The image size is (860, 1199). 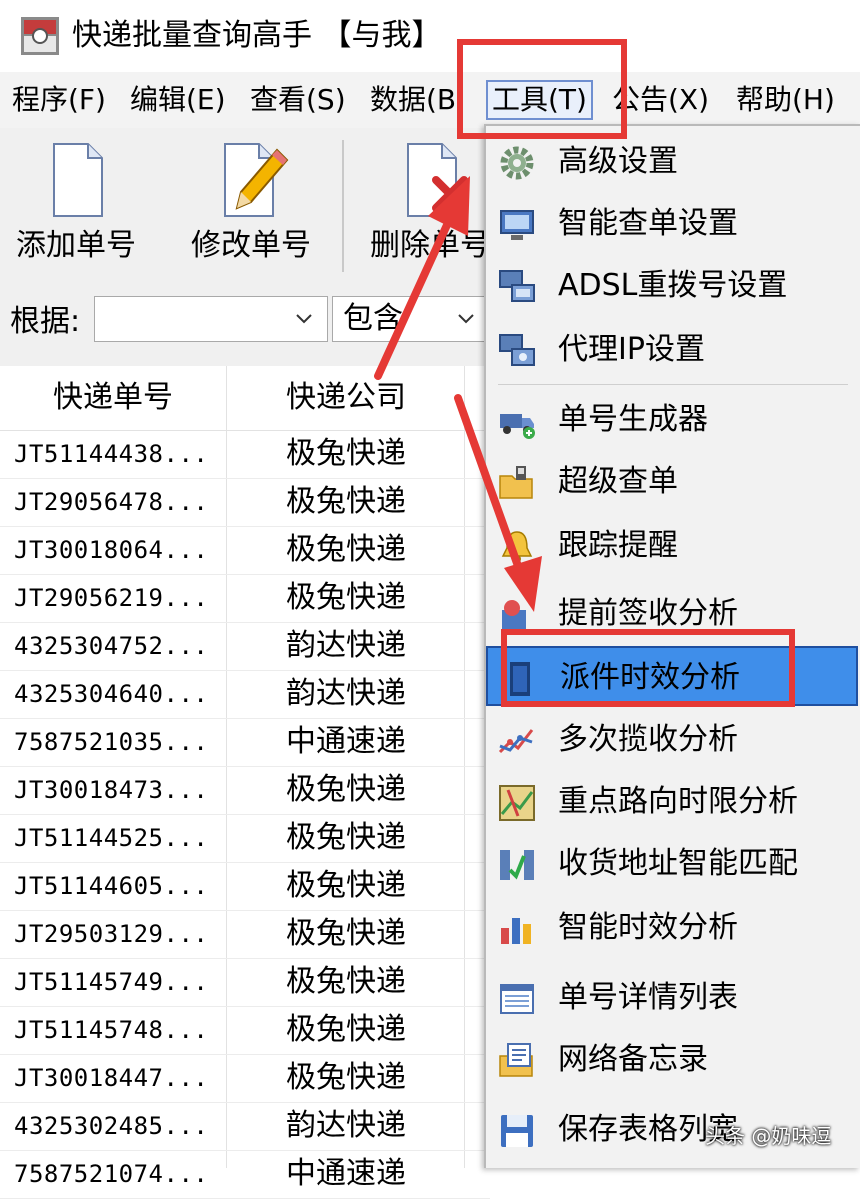 What do you see at coordinates (516, 741) in the screenshot?
I see `line-chart-icon` at bounding box center [516, 741].